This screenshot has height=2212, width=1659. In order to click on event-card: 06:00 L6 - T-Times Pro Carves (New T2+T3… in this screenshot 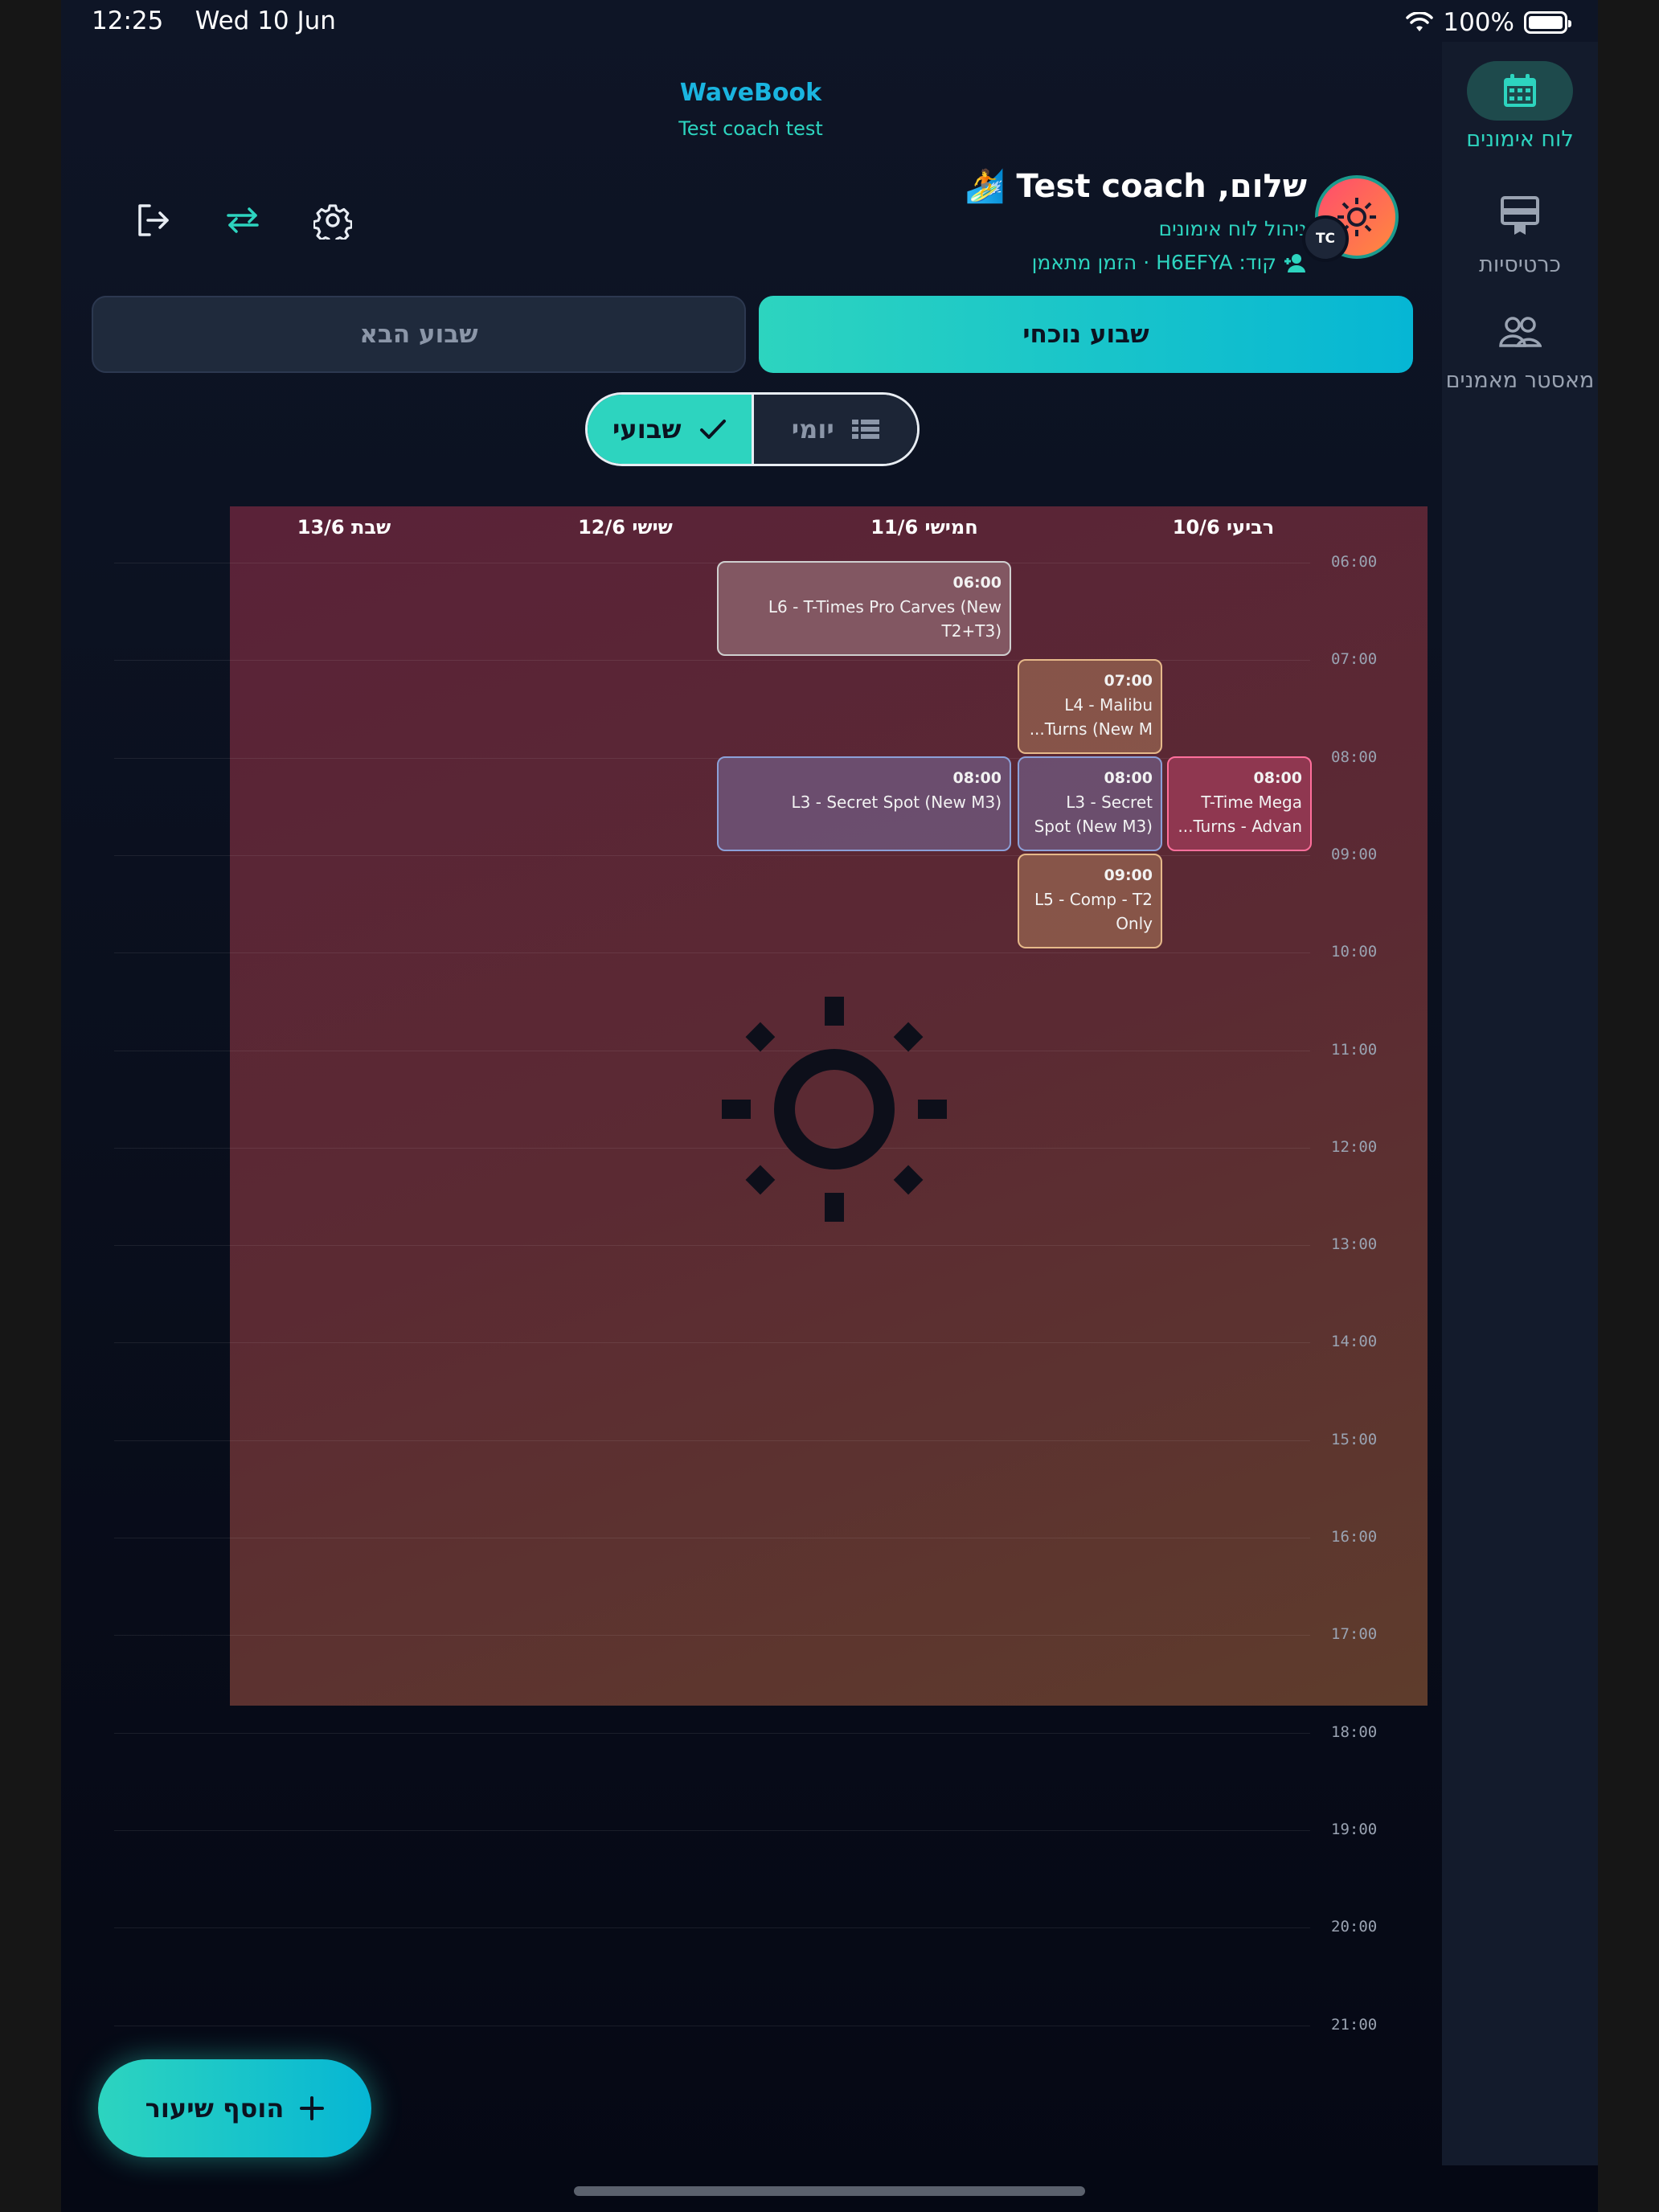, I will do `click(864, 608)`.